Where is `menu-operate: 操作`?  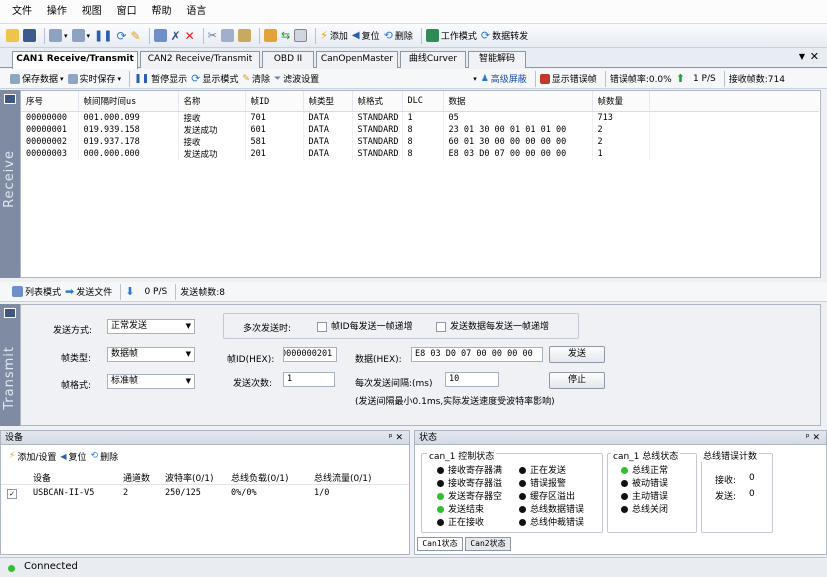 menu-operate: 操作 is located at coordinates (57, 11).